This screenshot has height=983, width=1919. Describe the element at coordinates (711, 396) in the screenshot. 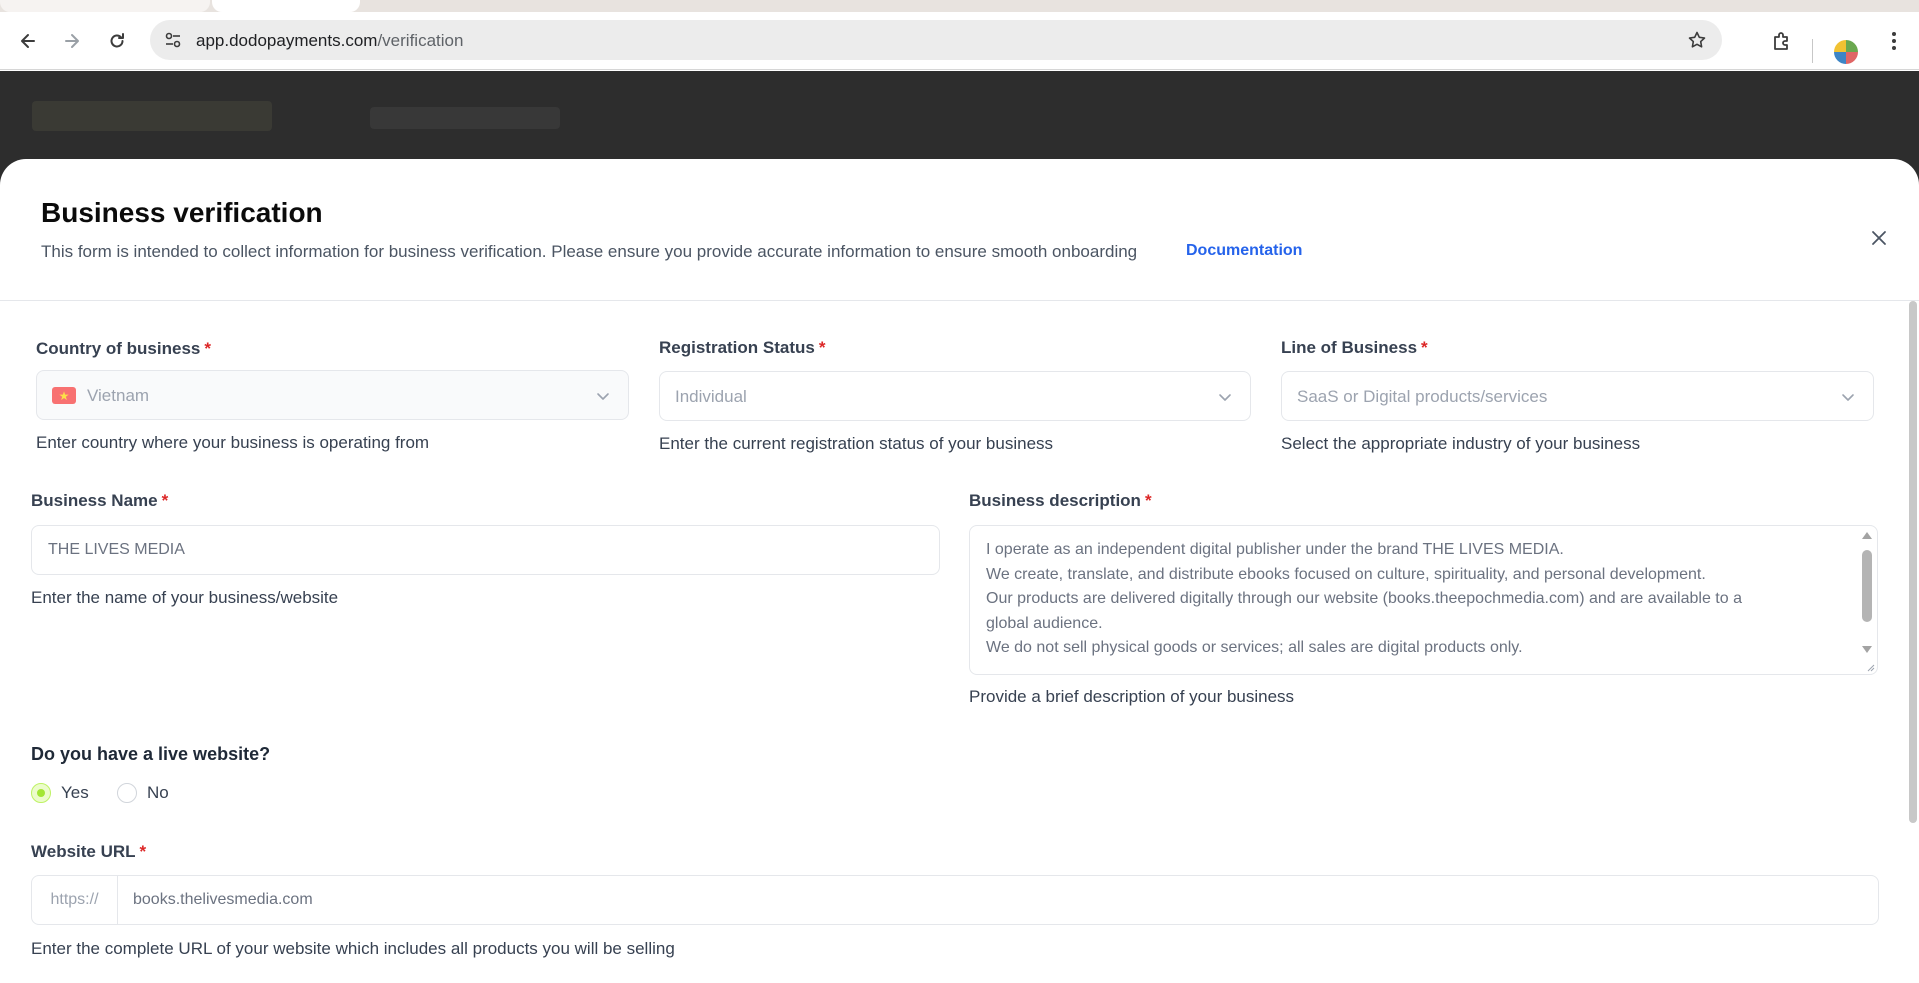

I see `registration-value: Individual` at that location.